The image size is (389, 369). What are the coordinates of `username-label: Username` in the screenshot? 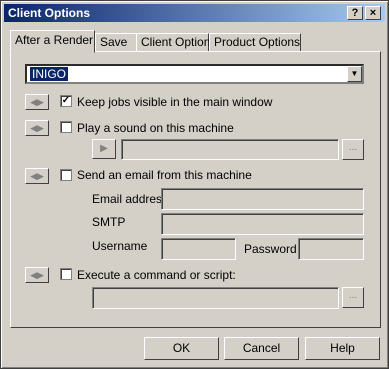 It's located at (120, 246).